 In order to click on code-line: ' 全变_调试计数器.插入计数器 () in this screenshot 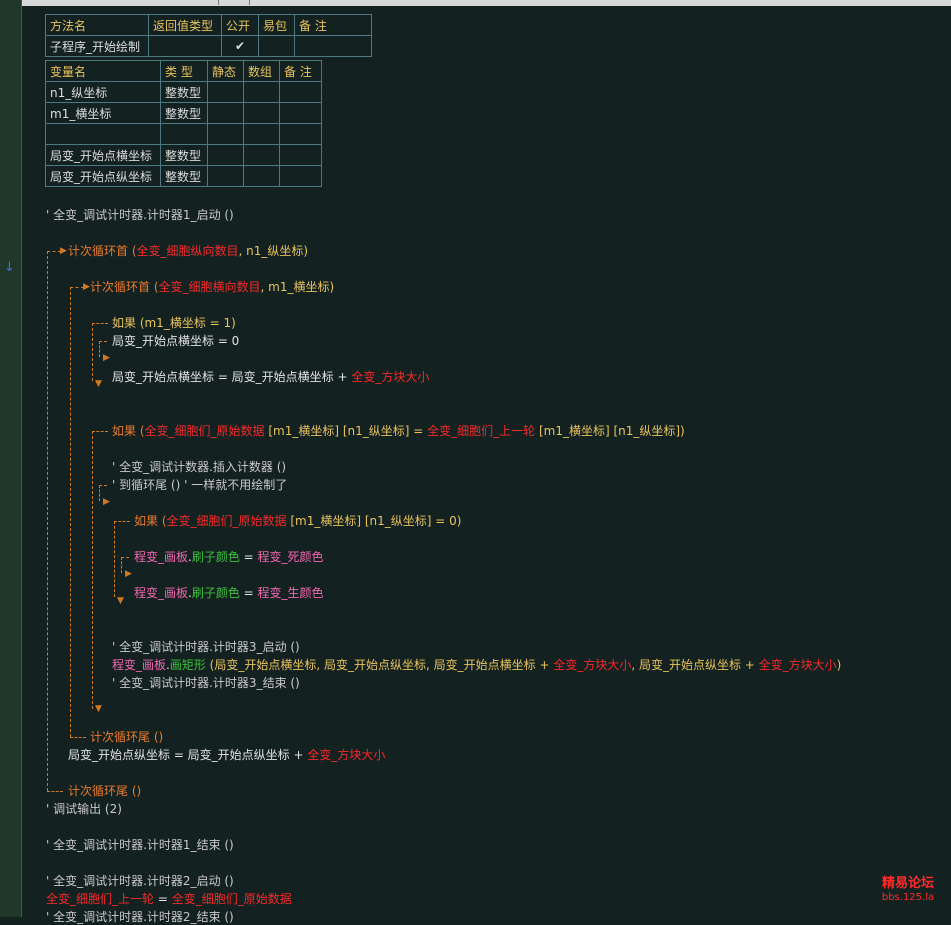, I will do `click(199, 467)`.